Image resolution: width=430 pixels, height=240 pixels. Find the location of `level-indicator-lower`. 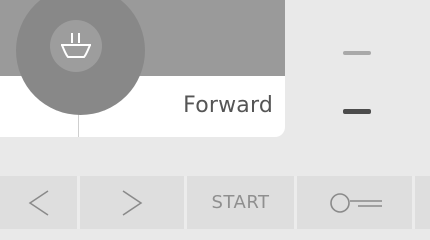

level-indicator-lower is located at coordinates (357, 111).